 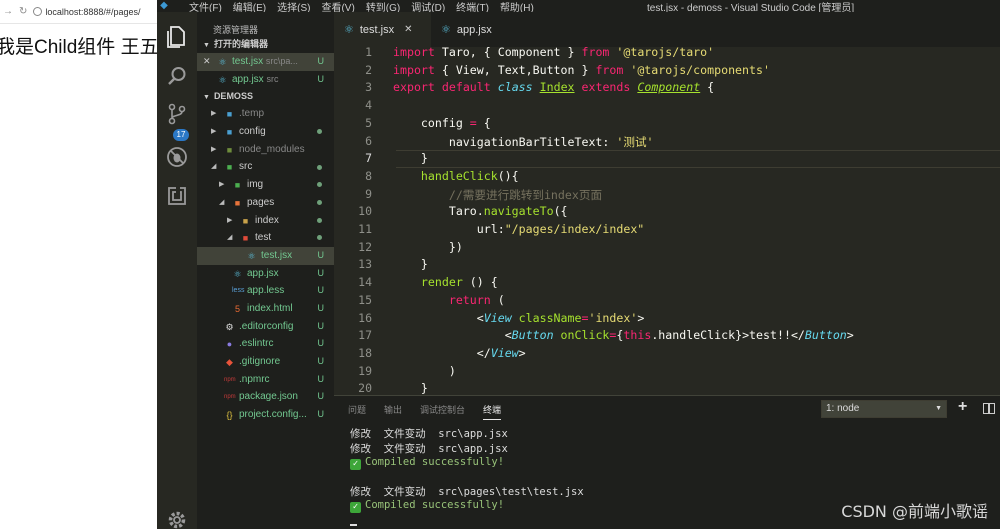 I want to click on tree-item-package-json: npm package.json U, so click(x=265, y=397).